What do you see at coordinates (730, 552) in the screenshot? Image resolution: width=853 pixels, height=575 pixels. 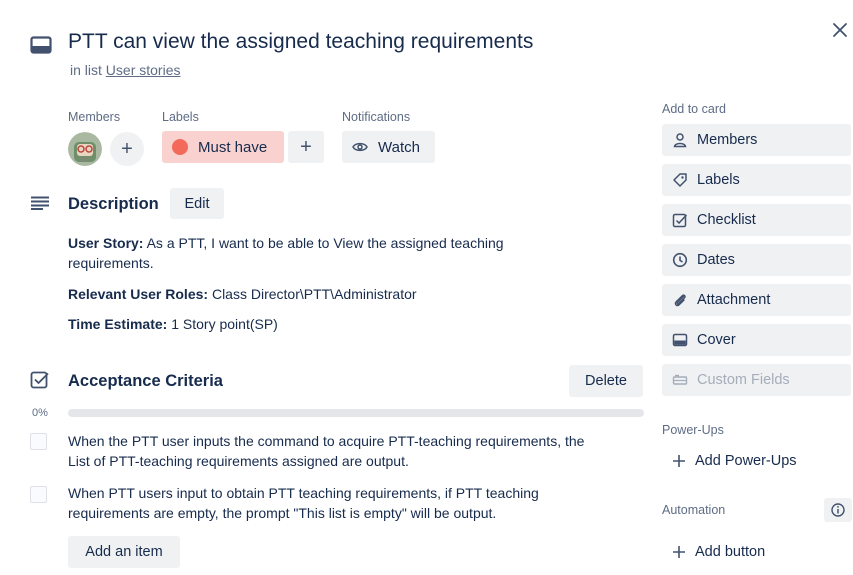 I see `add-button-label: Add button` at bounding box center [730, 552].